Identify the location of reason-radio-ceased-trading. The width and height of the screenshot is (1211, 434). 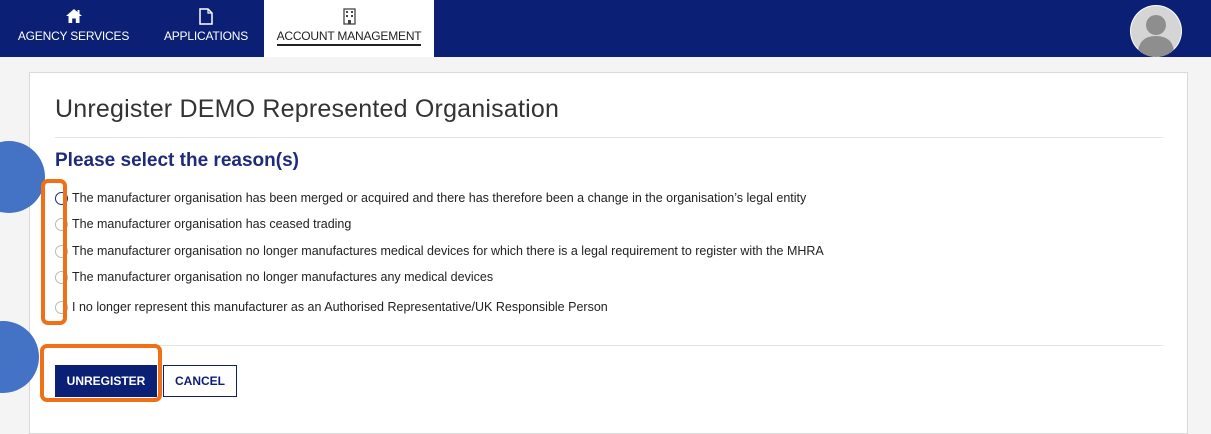
(61, 224).